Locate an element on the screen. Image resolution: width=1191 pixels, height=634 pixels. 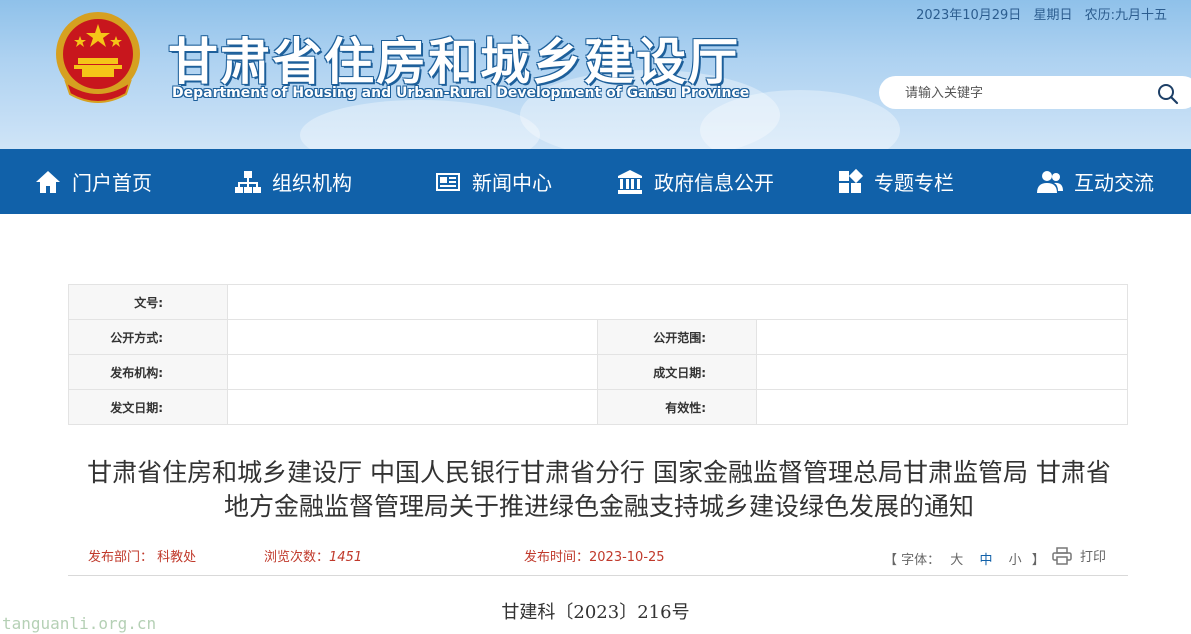
views-value: 1451 is located at coordinates (346, 557).